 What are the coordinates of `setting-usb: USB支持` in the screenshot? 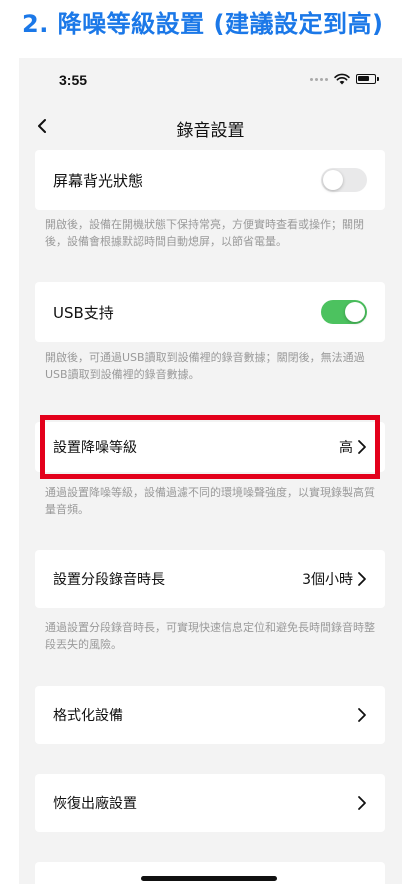 It's located at (210, 312).